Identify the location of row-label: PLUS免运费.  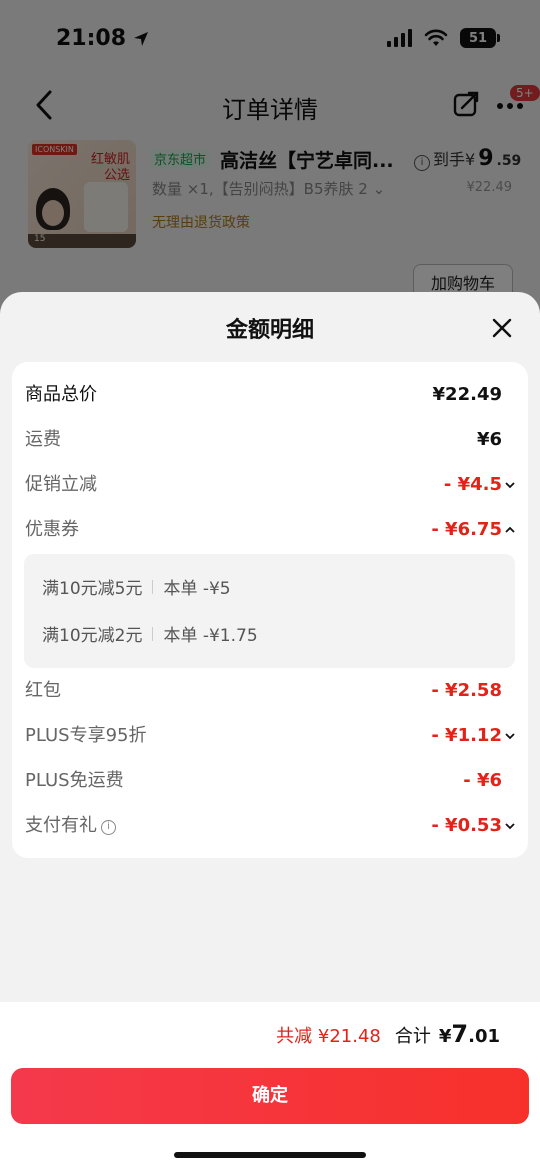
(74, 780).